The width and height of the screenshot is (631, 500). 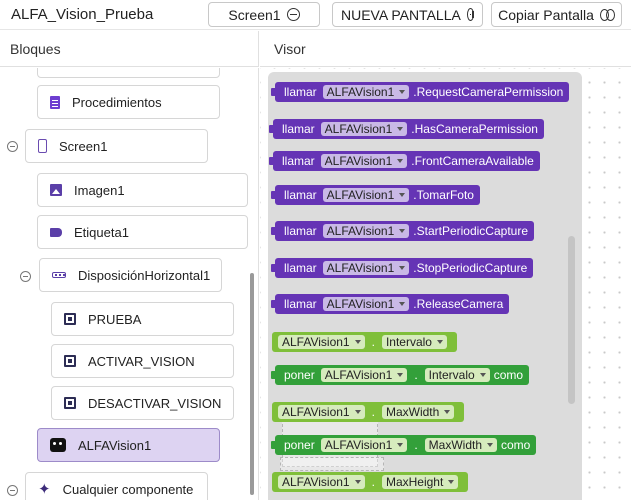 I want to click on method-name: .HasCameraPermission, so click(x=474, y=129).